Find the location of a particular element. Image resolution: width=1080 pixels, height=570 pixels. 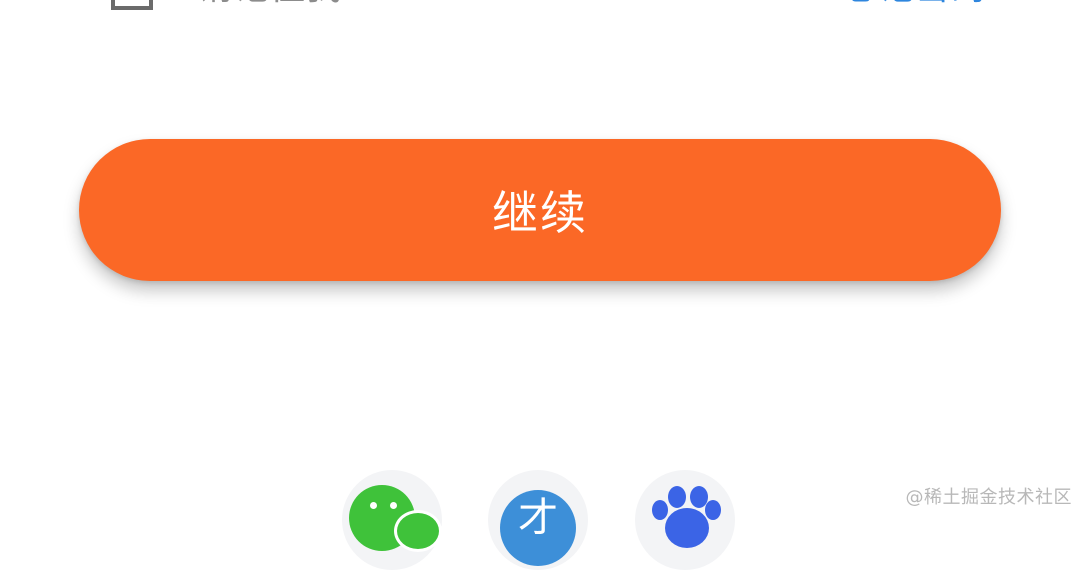

watermark: @稀土掘金技术社区 is located at coordinates (988, 497).